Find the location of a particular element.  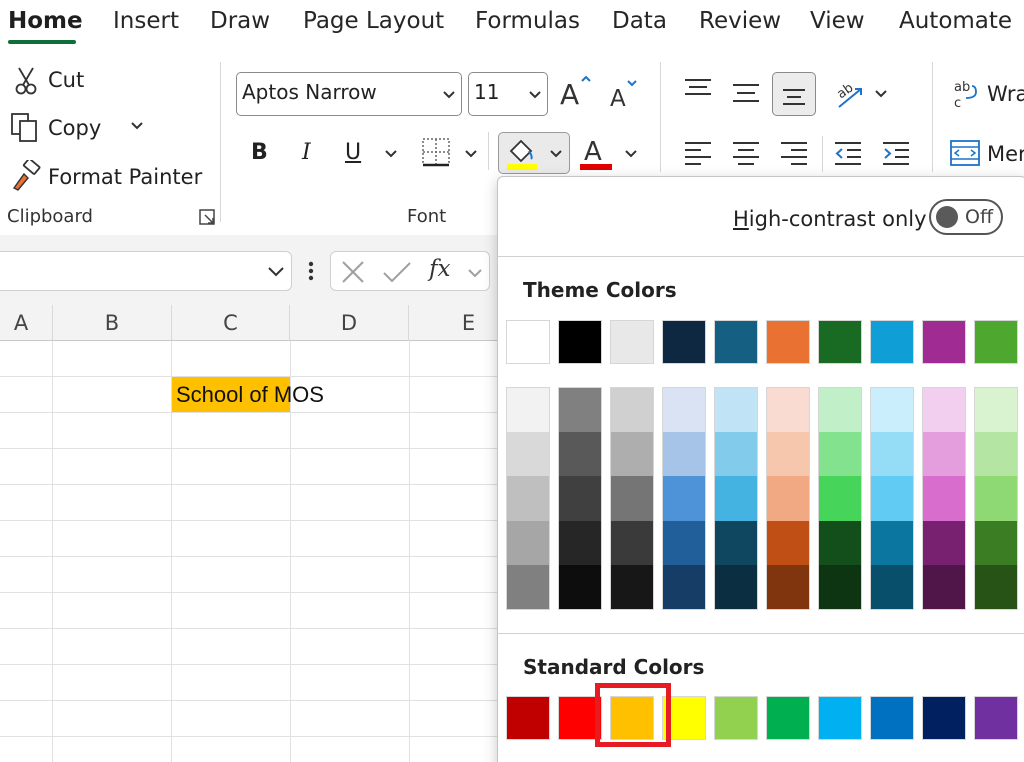

copy-dropdown-chevron-icon is located at coordinates (137, 126).